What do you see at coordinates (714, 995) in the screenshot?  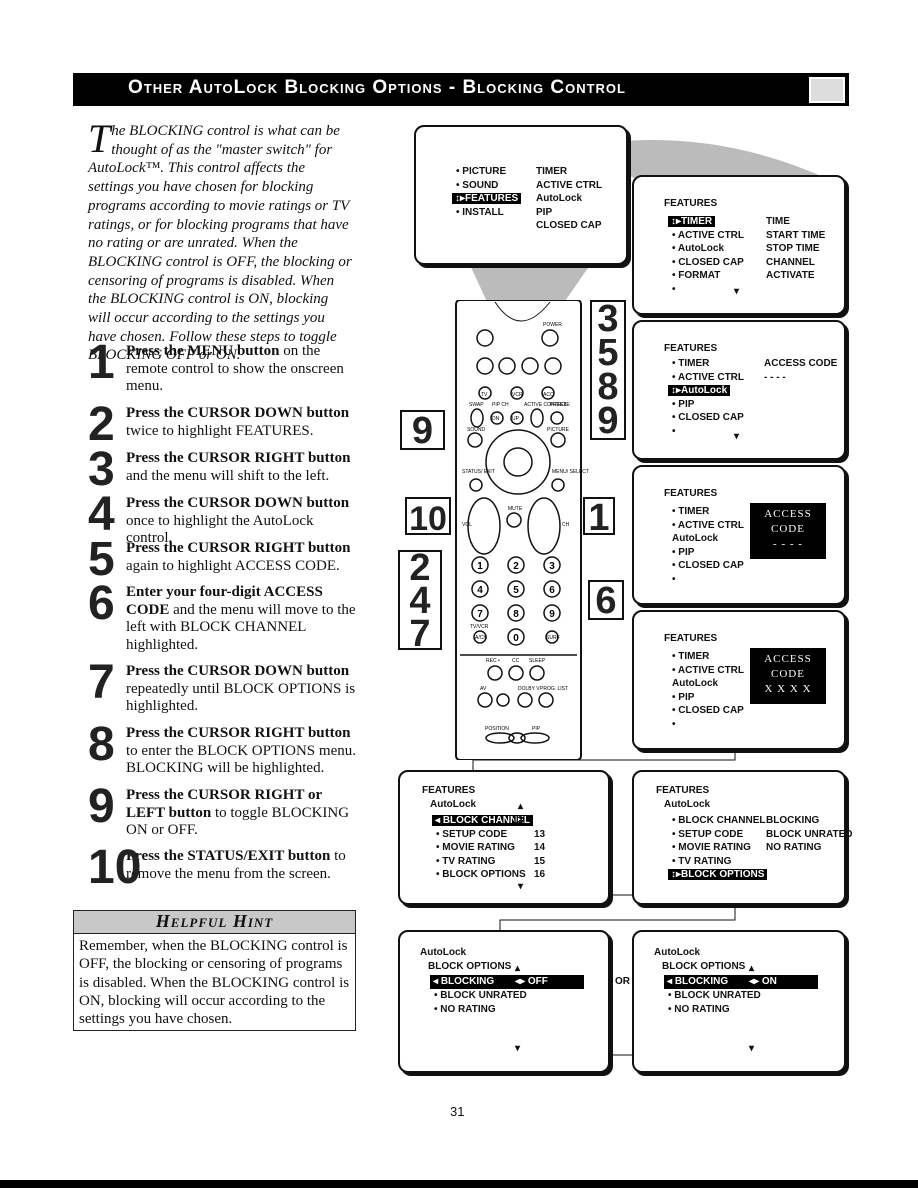 I see `menu-line: • BLOCK UNRATED` at bounding box center [714, 995].